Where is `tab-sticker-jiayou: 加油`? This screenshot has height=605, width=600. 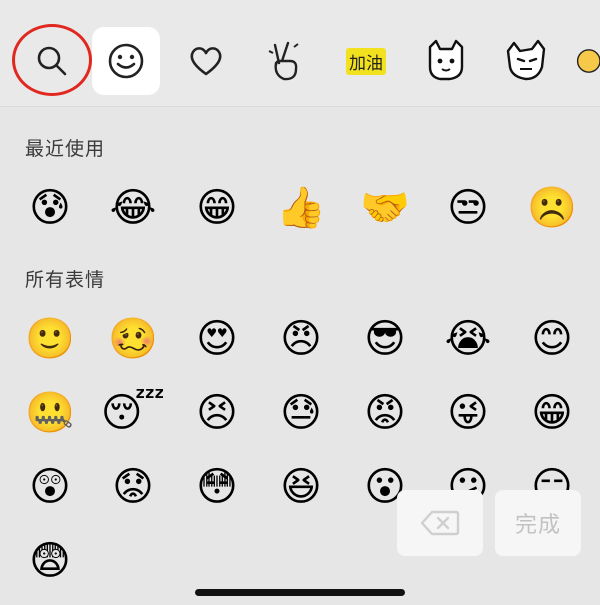
tab-sticker-jiayou: 加油 is located at coordinates (366, 61).